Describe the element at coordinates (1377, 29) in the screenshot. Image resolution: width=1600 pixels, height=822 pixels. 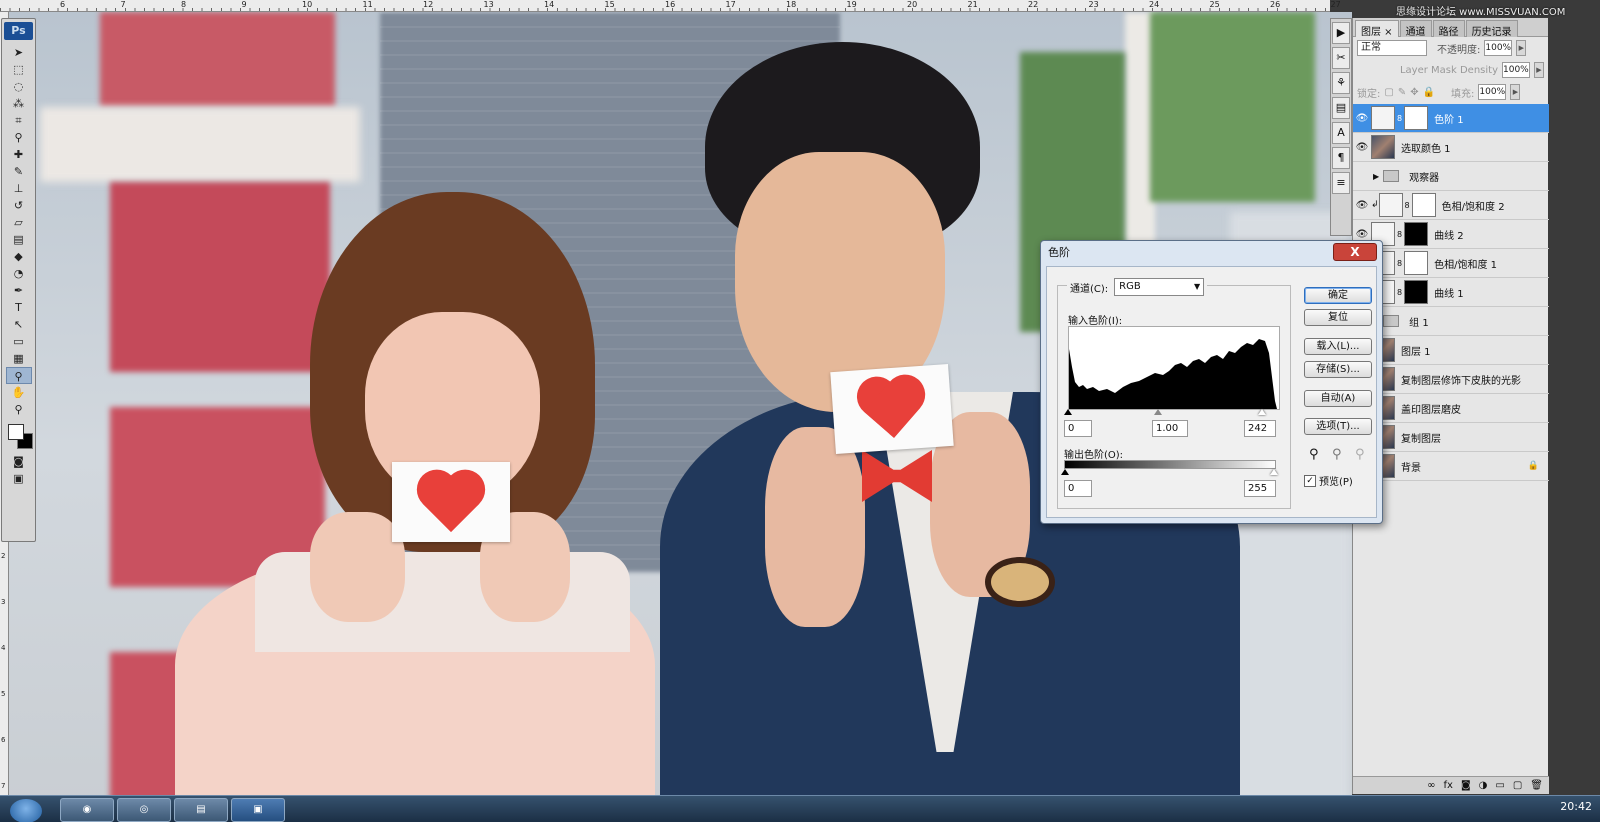
I see `tab-0: 图层 ×` at that location.